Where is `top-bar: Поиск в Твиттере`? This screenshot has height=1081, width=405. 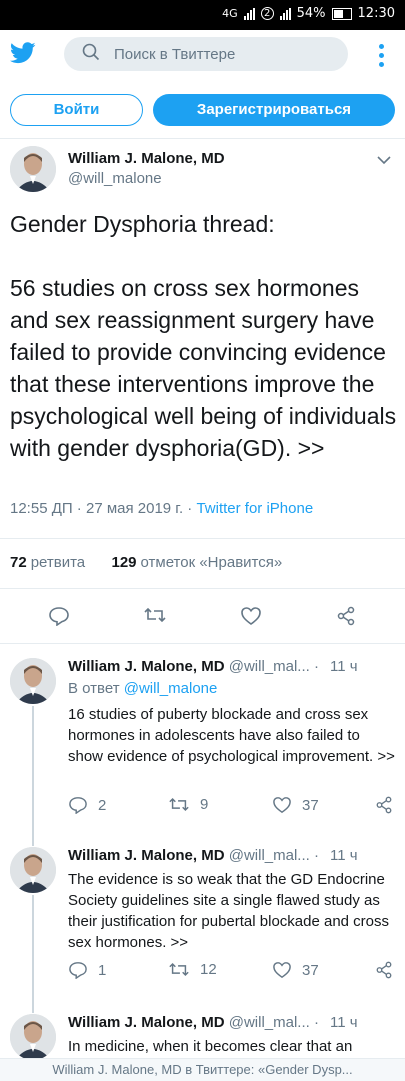
top-bar: Поиск в Твиттере is located at coordinates (202, 55).